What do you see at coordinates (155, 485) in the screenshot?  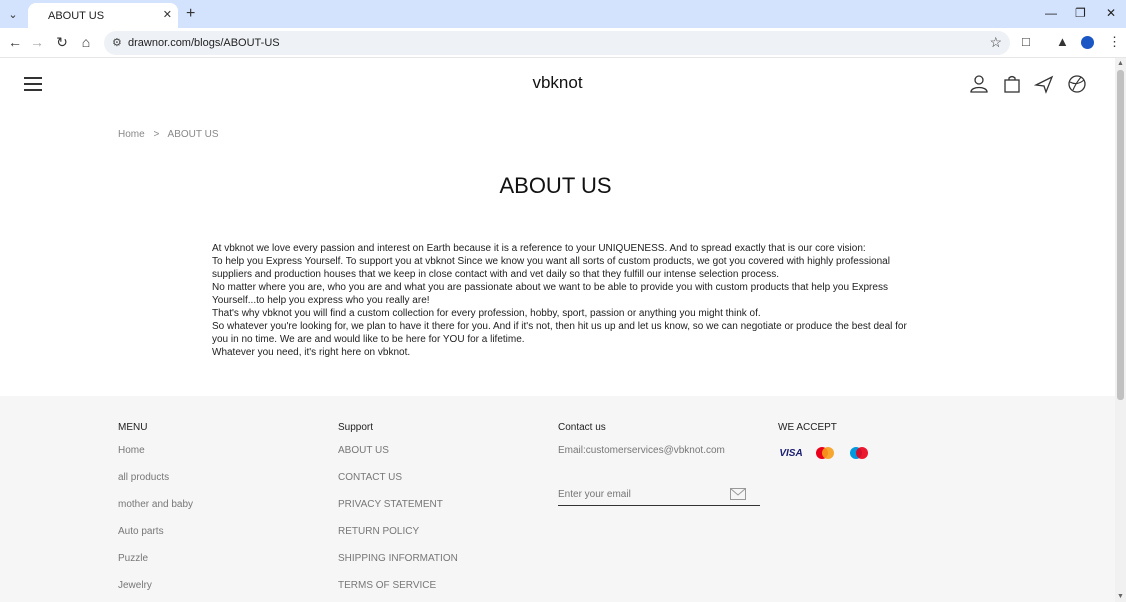 I see `footer-link-all-products: all products` at bounding box center [155, 485].